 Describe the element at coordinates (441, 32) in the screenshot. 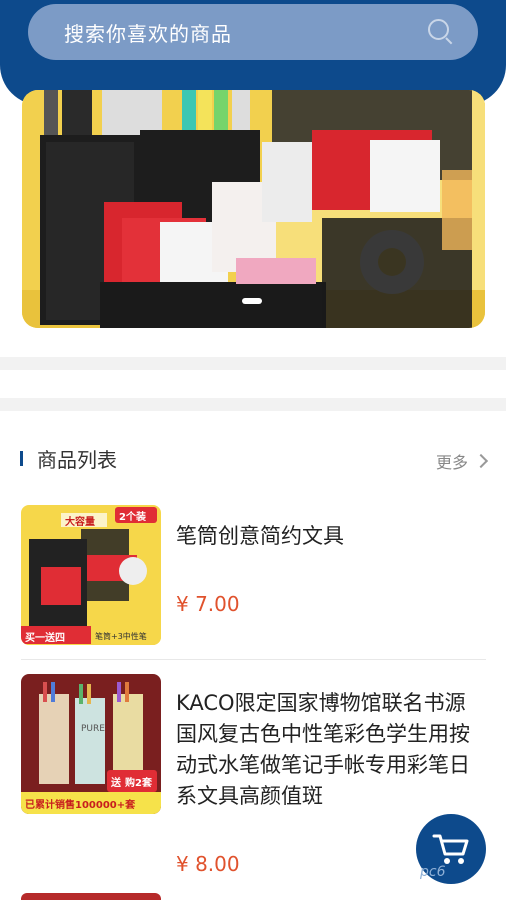

I see `search-icon` at that location.